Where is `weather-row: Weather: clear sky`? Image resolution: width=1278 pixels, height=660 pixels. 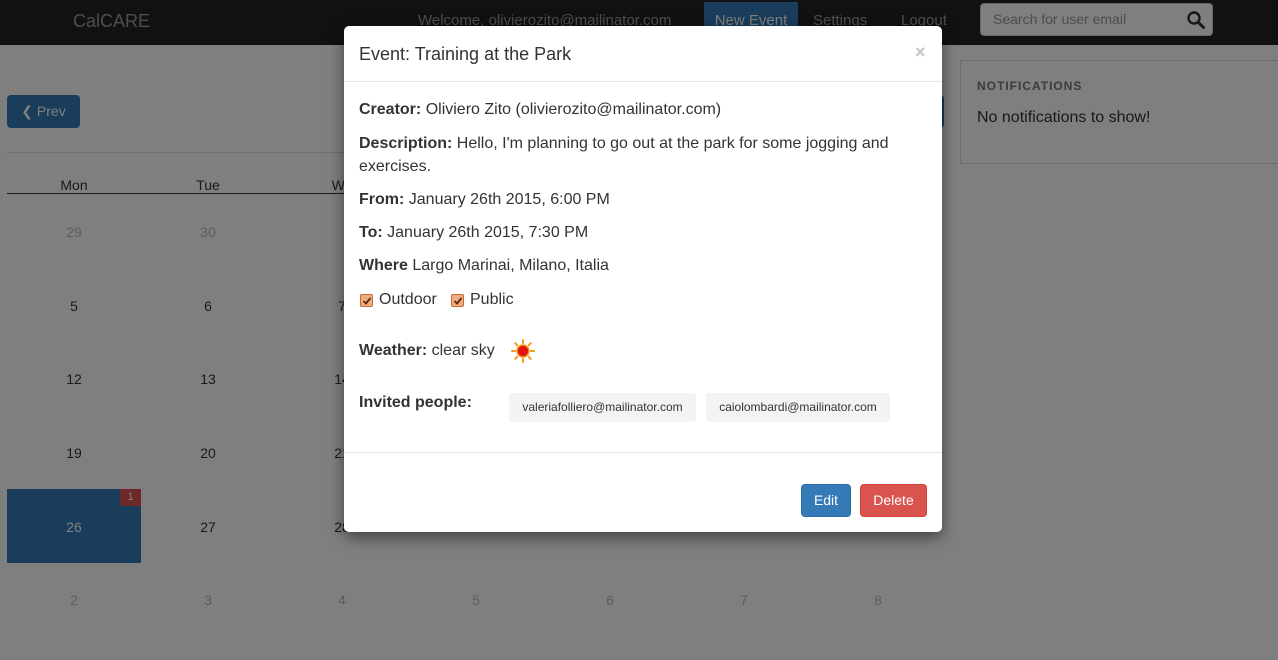
weather-row: Weather: clear sky is located at coordinates (427, 350).